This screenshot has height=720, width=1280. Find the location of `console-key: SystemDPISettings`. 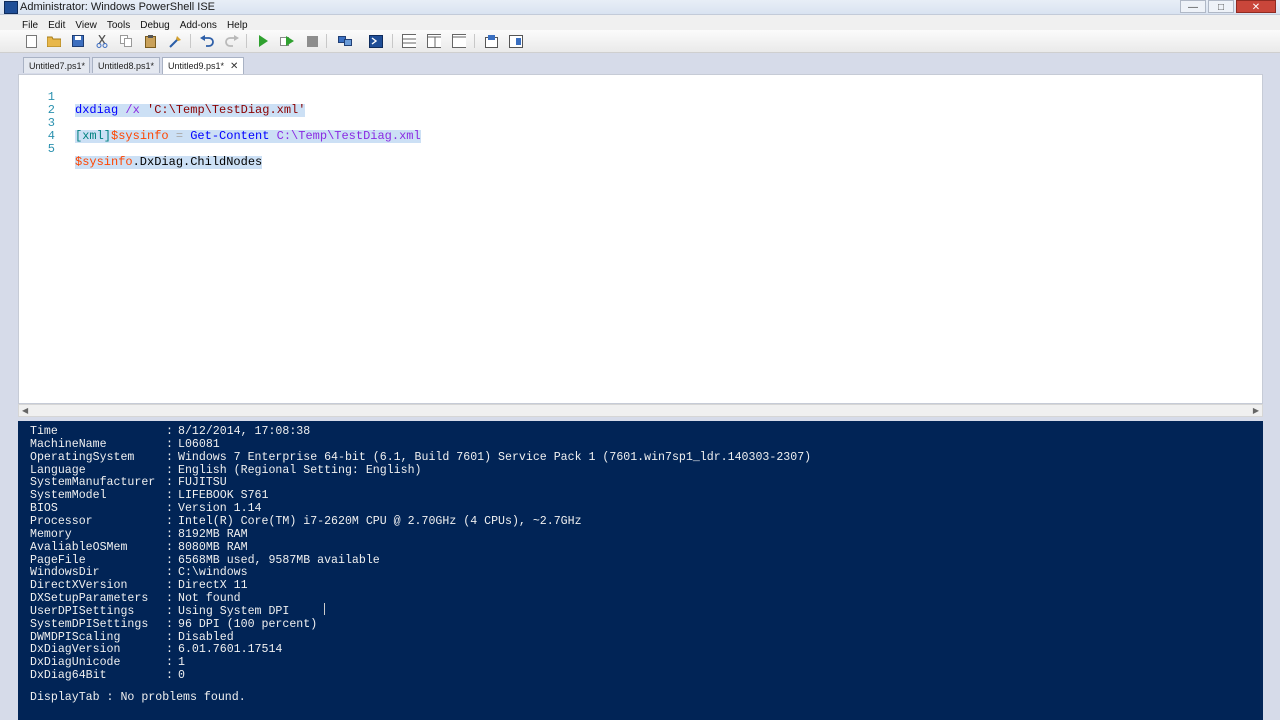

console-key: SystemDPISettings is located at coordinates (89, 624).